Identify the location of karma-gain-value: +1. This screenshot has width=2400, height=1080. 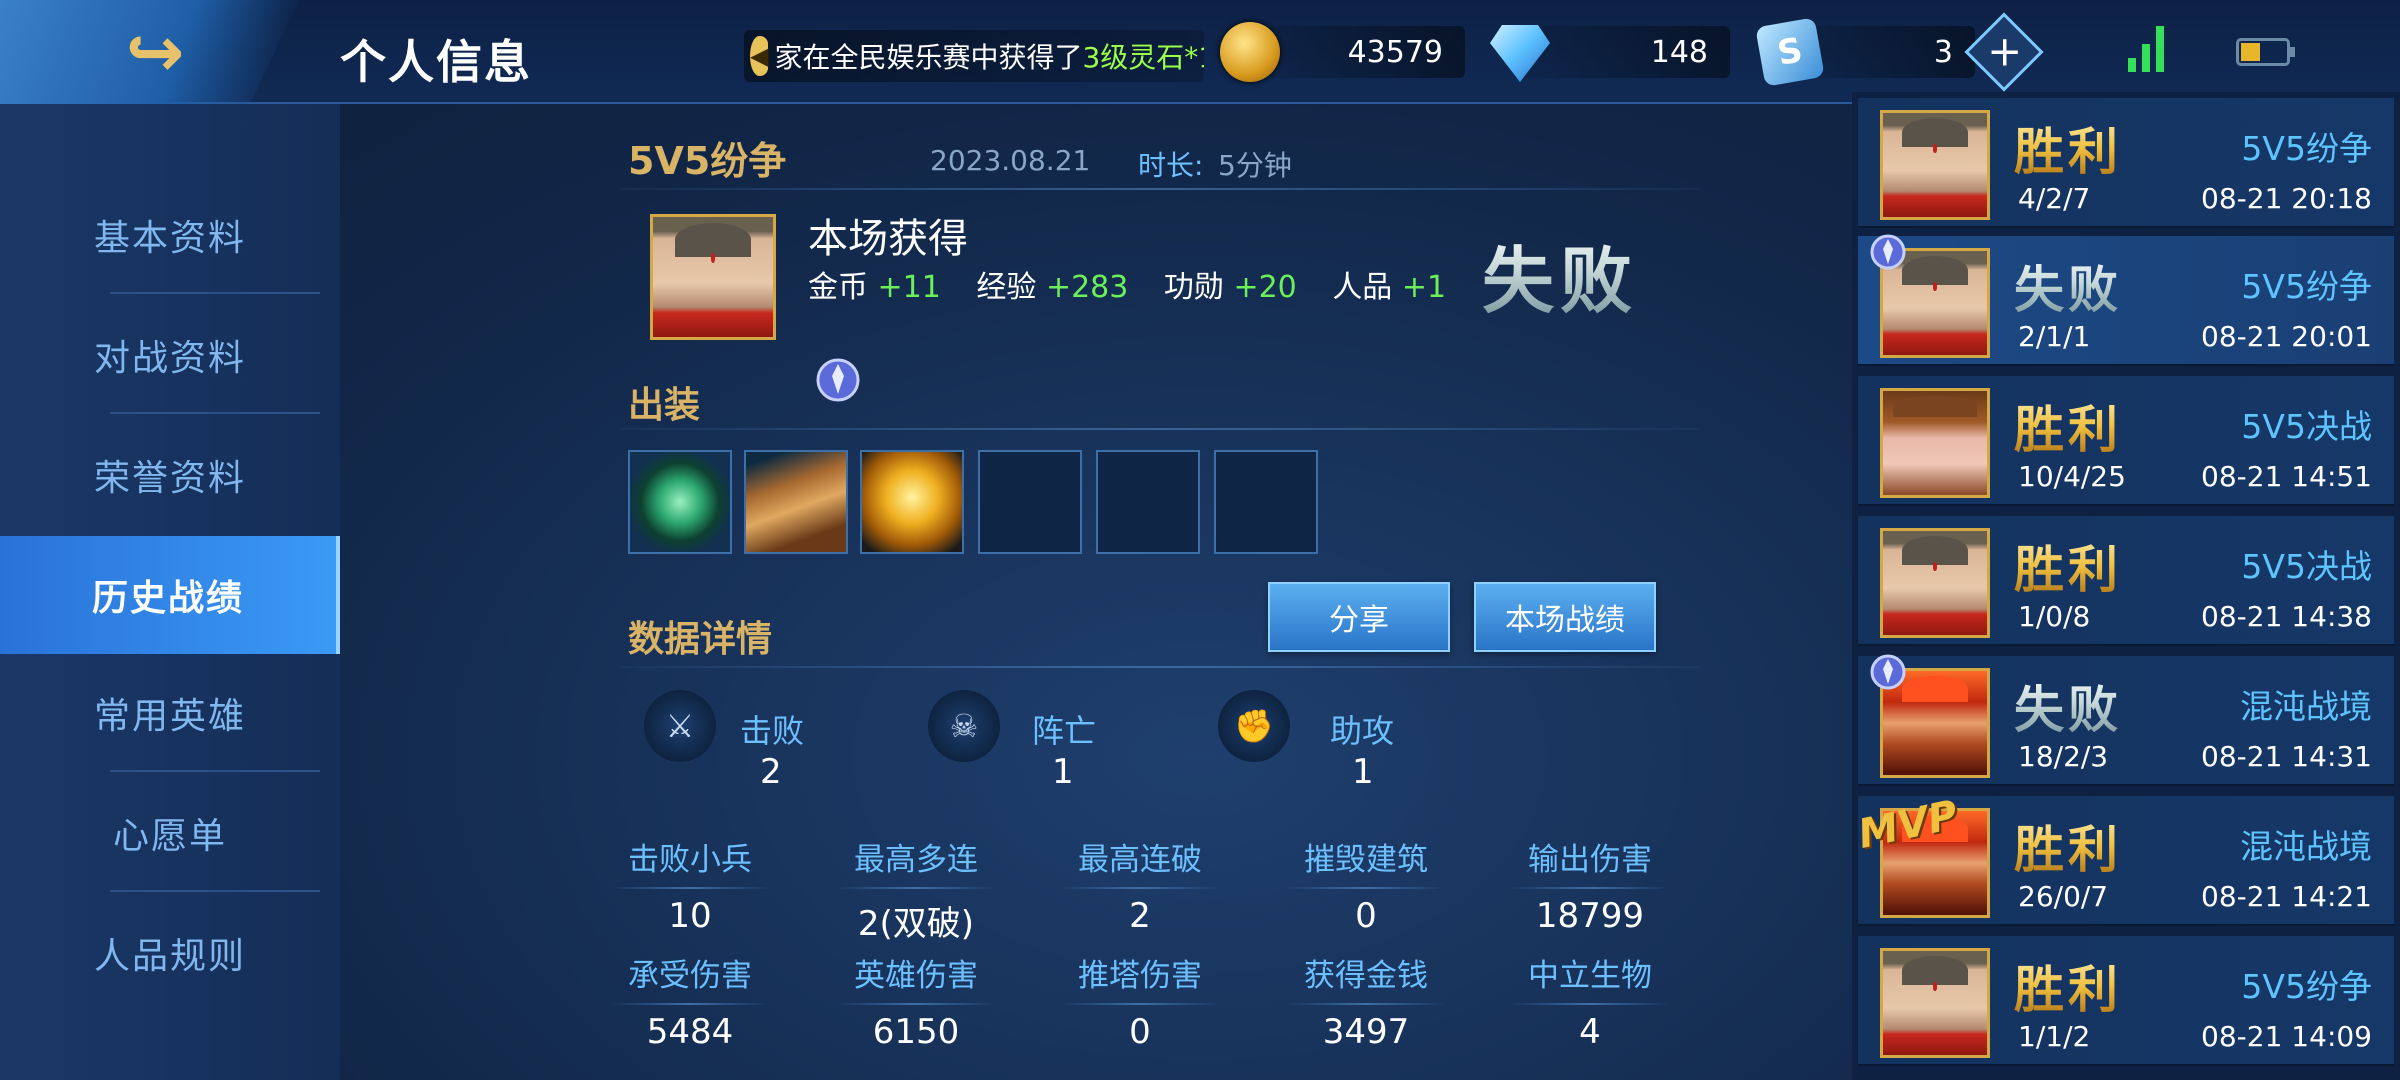
(1424, 287).